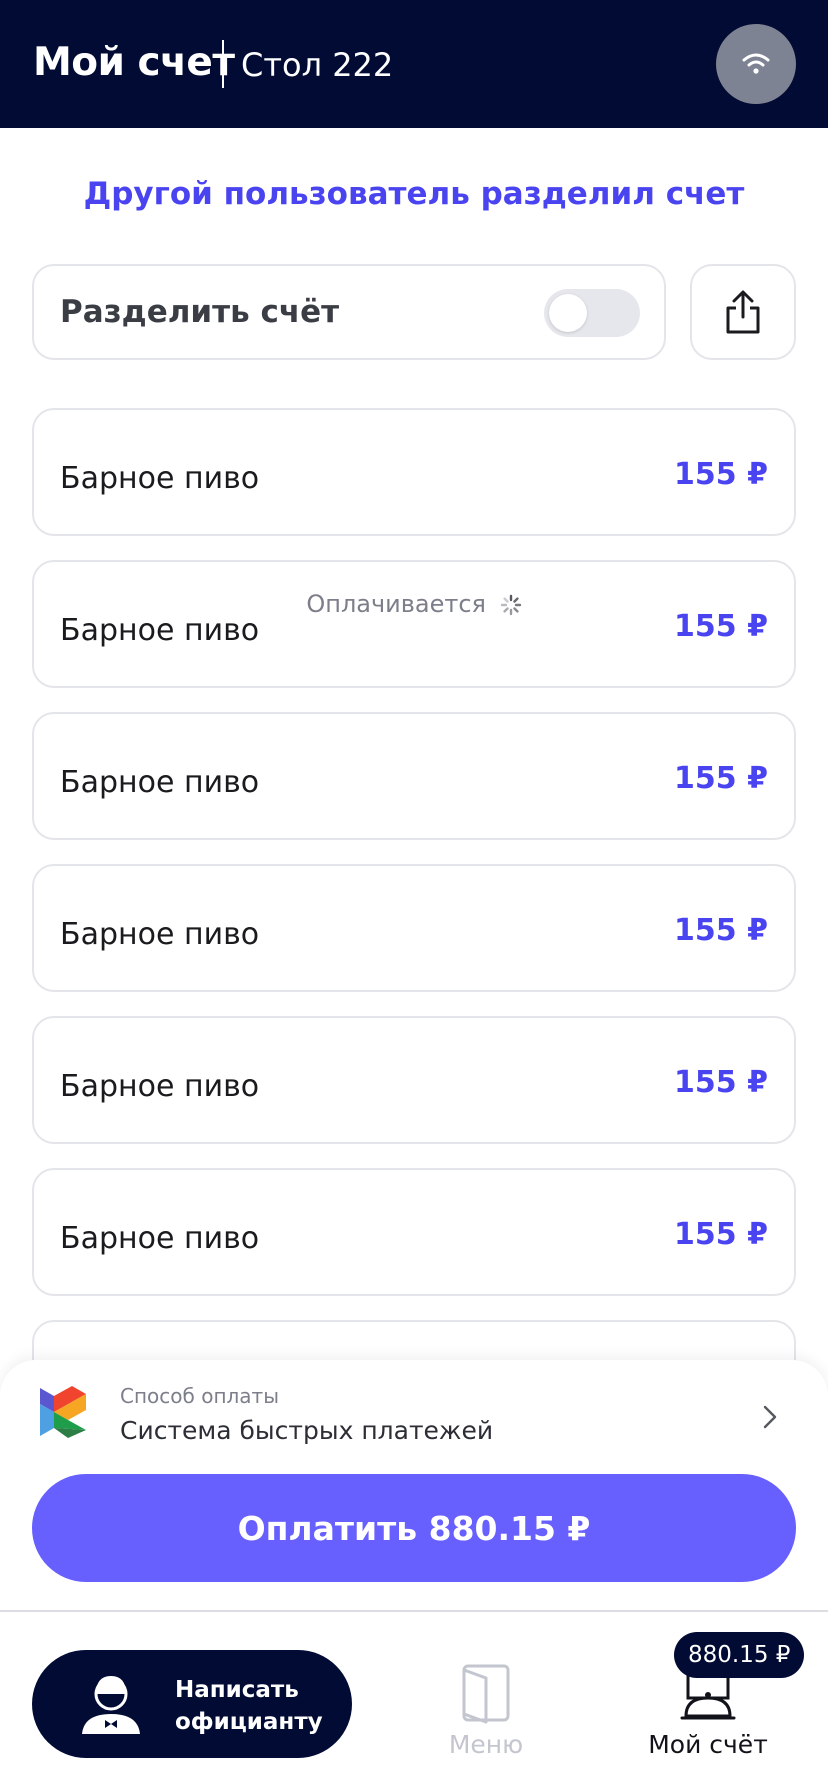 This screenshot has height=1792, width=828. Describe the element at coordinates (486, 1744) in the screenshot. I see `nav-menu-label: Меню` at that location.